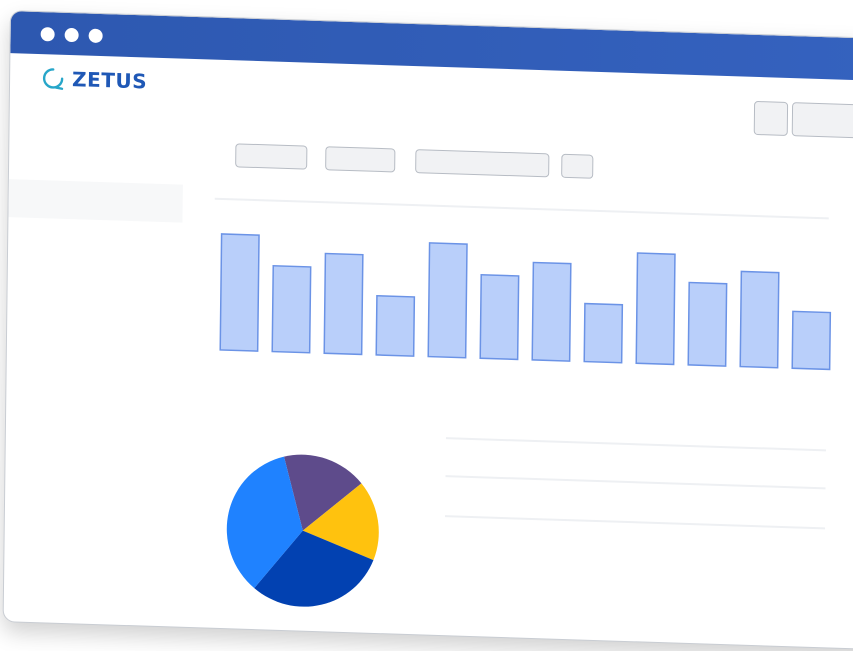 The width and height of the screenshot is (853, 651). Describe the element at coordinates (53, 79) in the screenshot. I see `logo-ring-icon` at that location.